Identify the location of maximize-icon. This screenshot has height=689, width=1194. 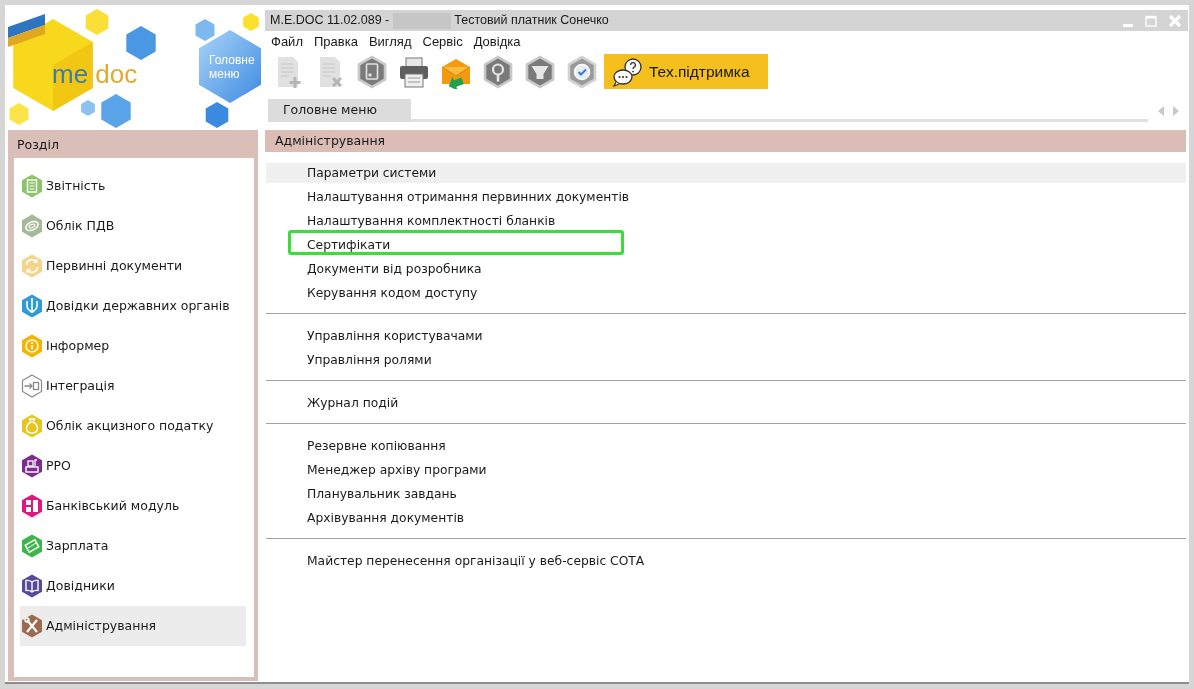
(1151, 20).